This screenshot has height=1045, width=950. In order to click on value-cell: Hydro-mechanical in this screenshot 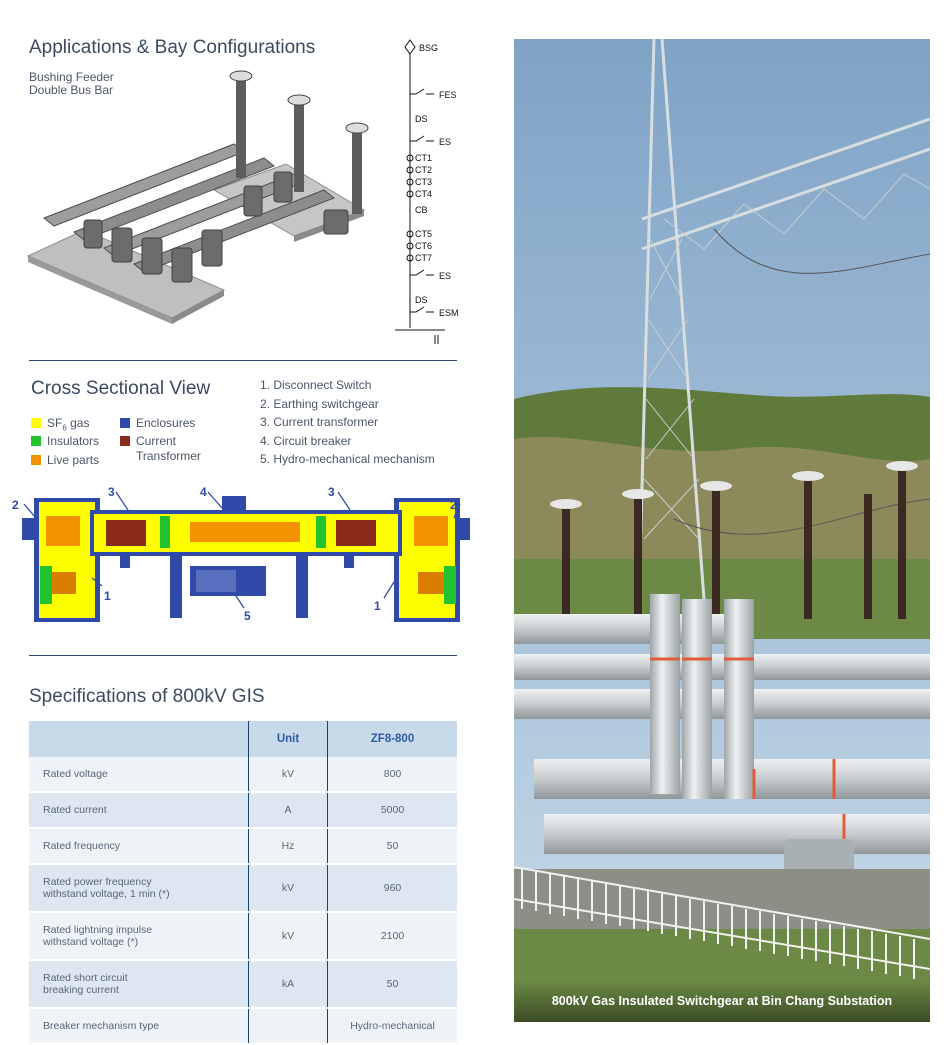, I will do `click(392, 1026)`.